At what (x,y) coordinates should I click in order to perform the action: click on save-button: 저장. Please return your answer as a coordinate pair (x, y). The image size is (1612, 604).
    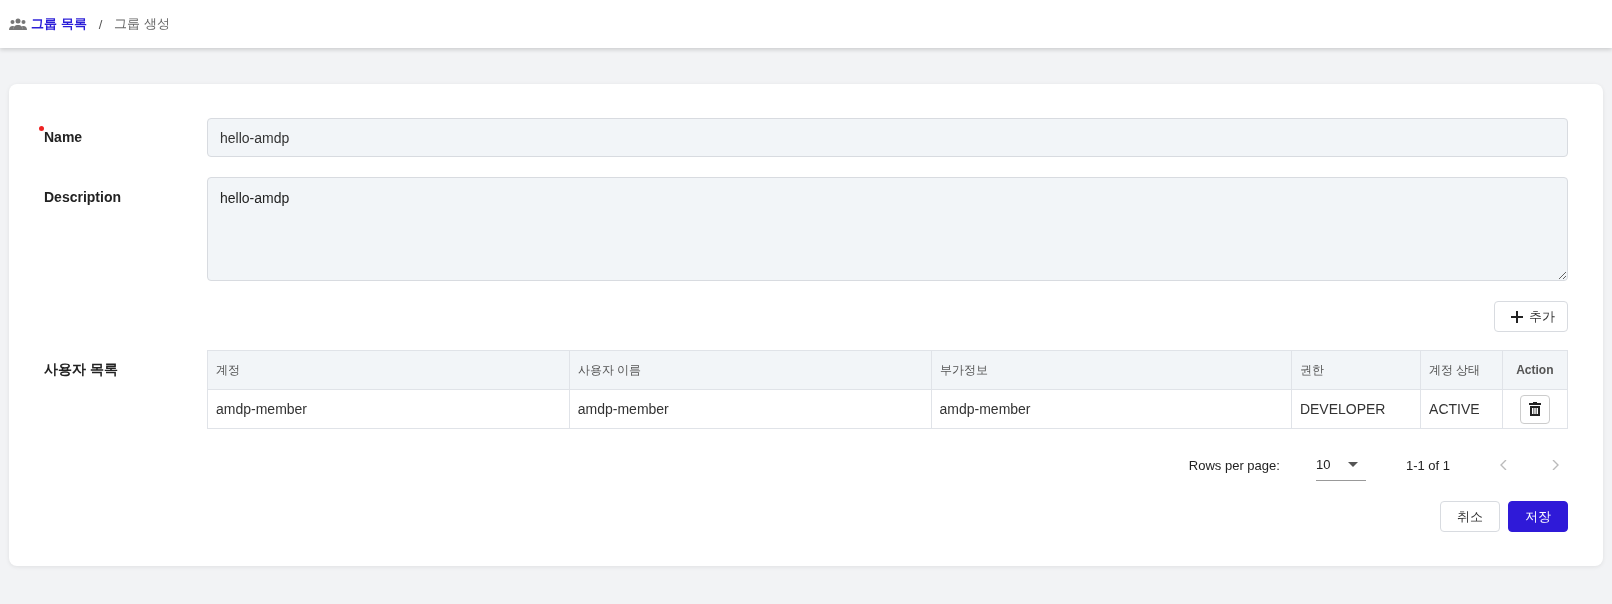
    Looking at the image, I should click on (1538, 516).